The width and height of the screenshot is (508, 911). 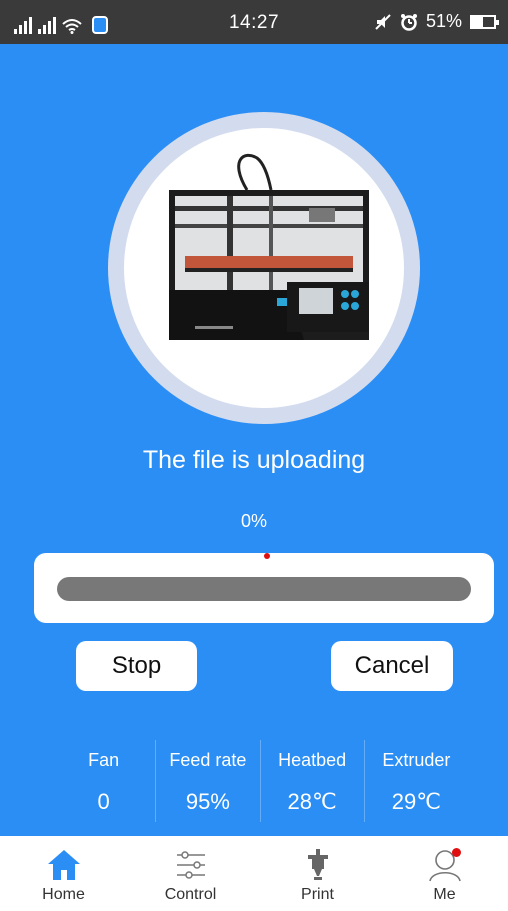 What do you see at coordinates (253, 521) in the screenshot?
I see `upload-percent: 0%` at bounding box center [253, 521].